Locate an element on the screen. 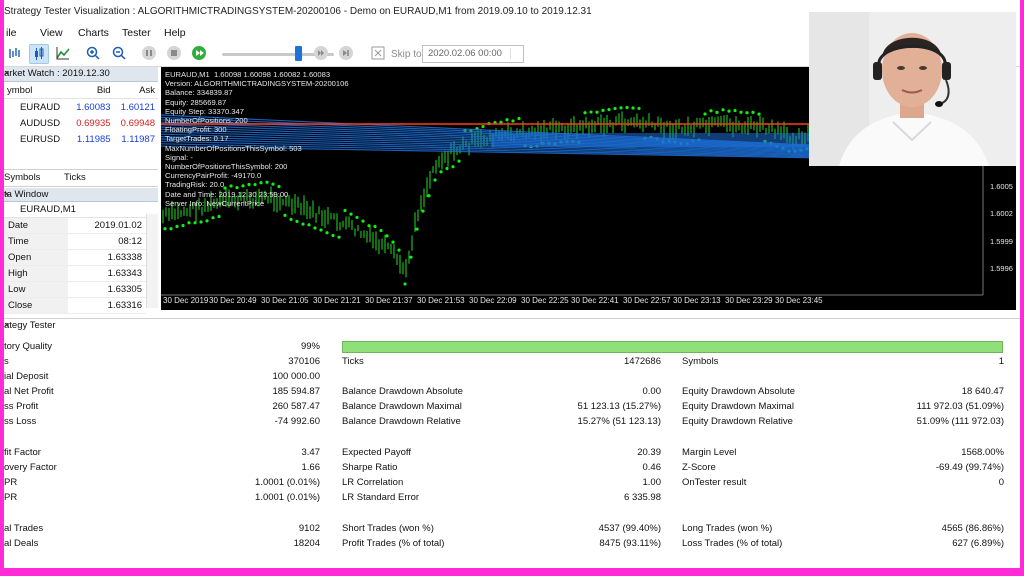 Image resolution: width=1024 pixels, height=576 pixels. time-axis-label: 30 Dec 2019 is located at coordinates (186, 300).